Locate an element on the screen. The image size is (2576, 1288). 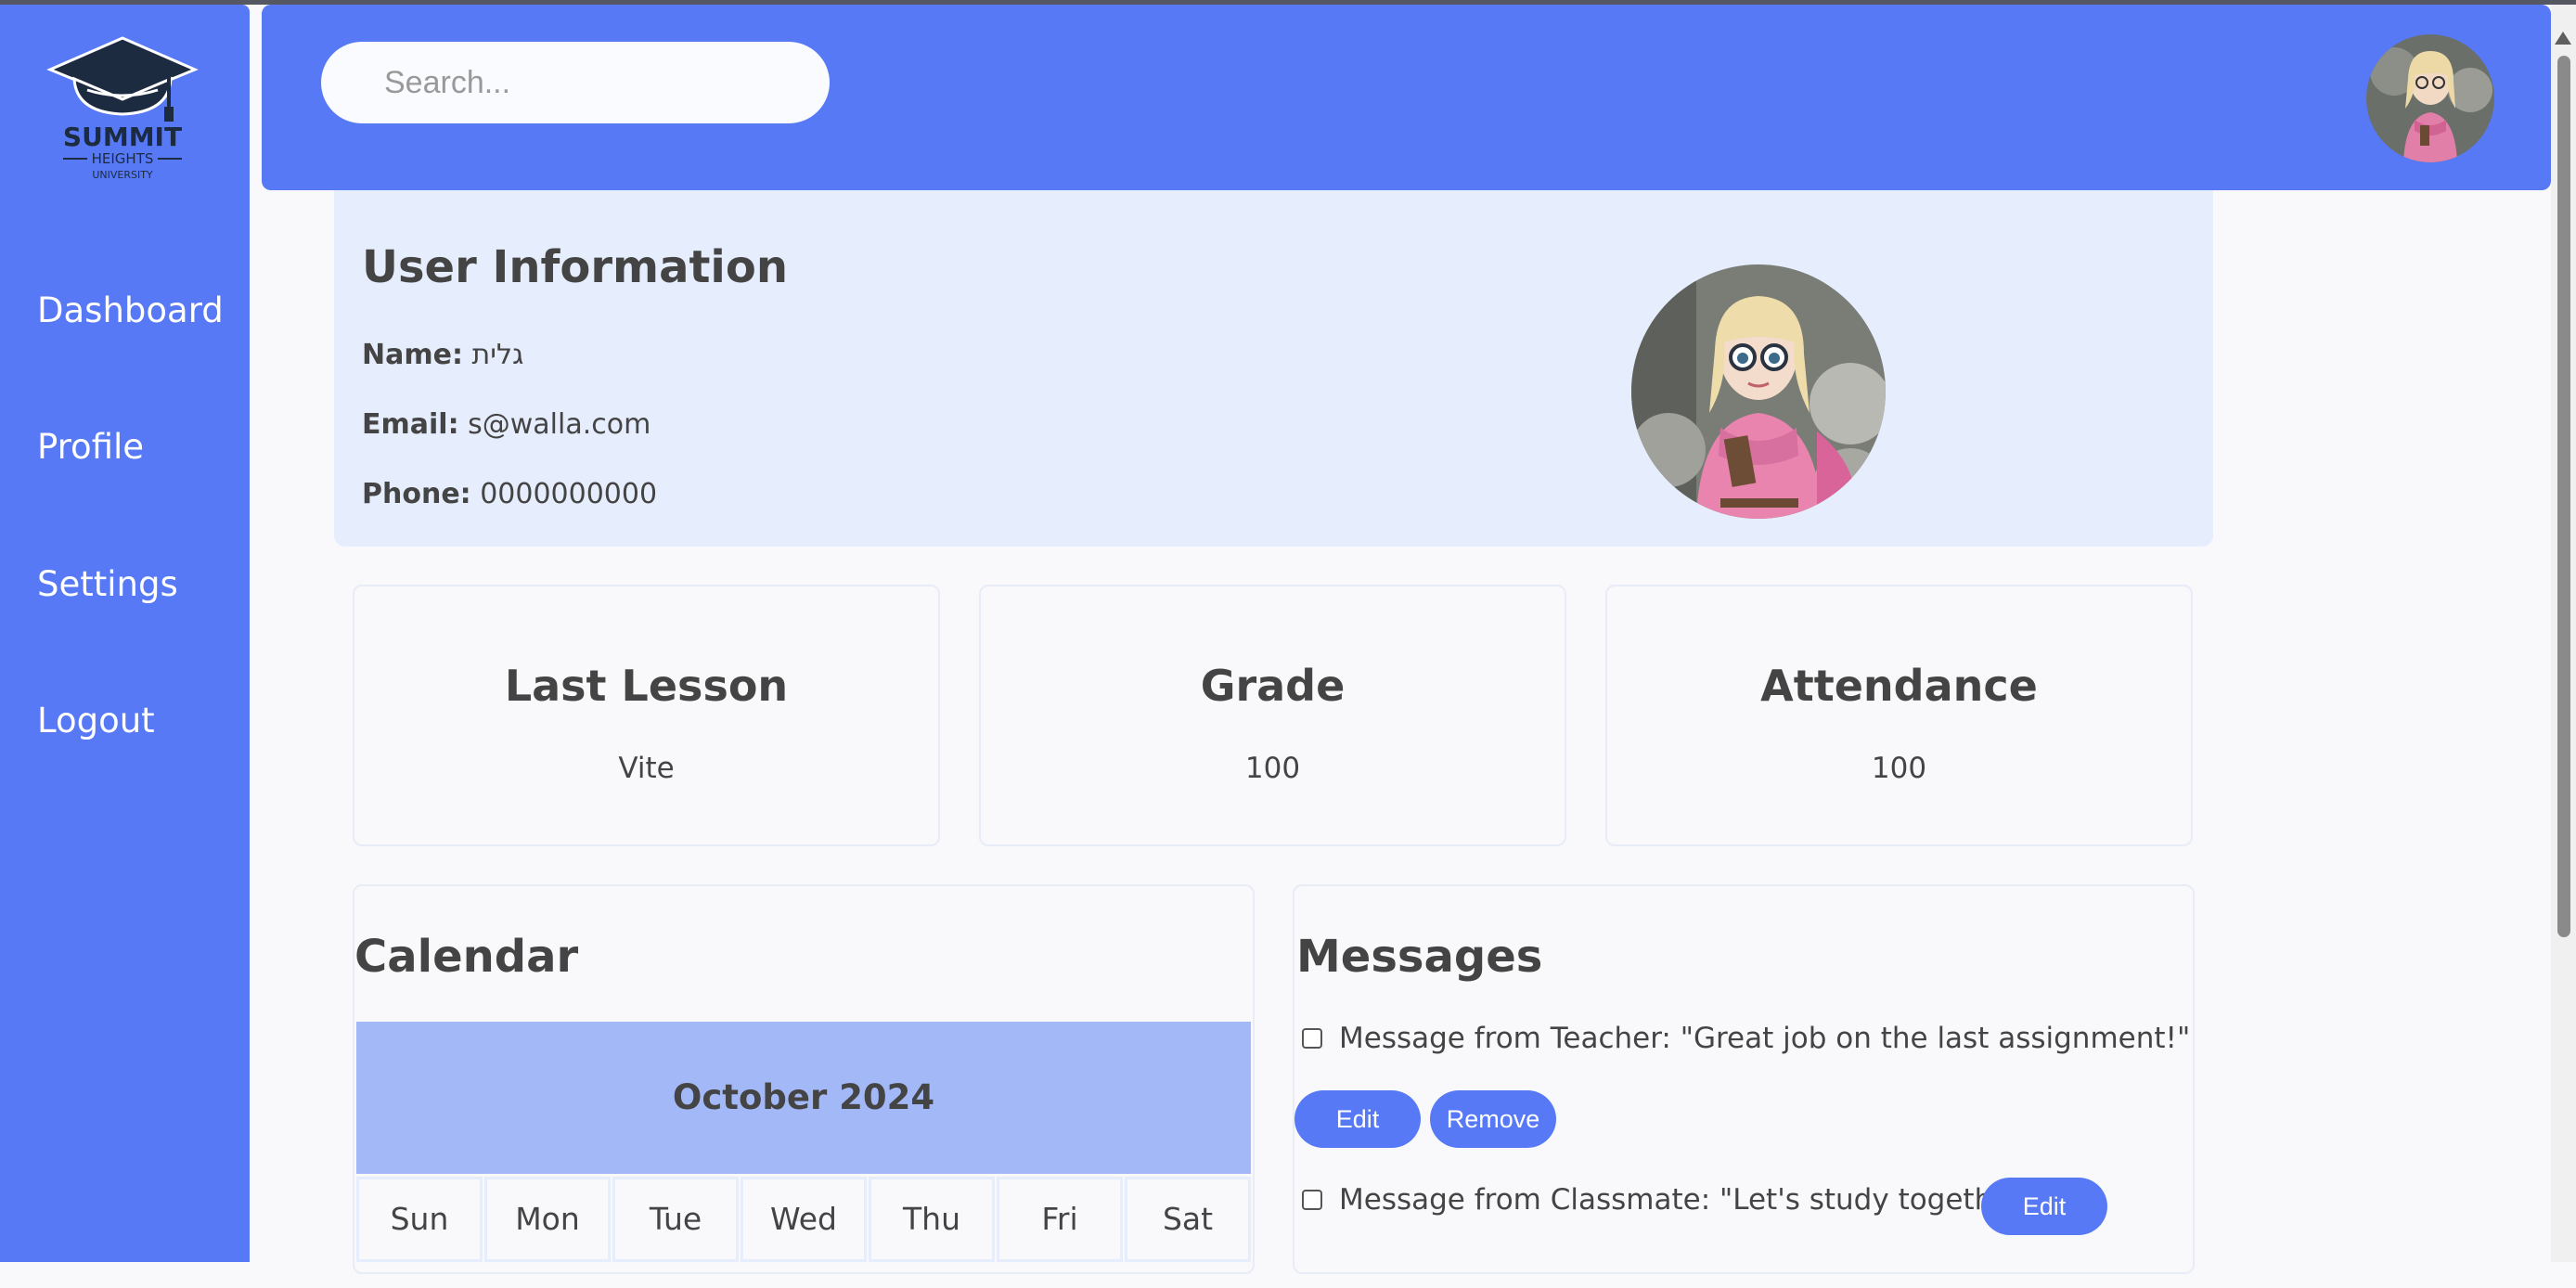
last-lesson-title: Last Lesson is located at coordinates (646, 686).